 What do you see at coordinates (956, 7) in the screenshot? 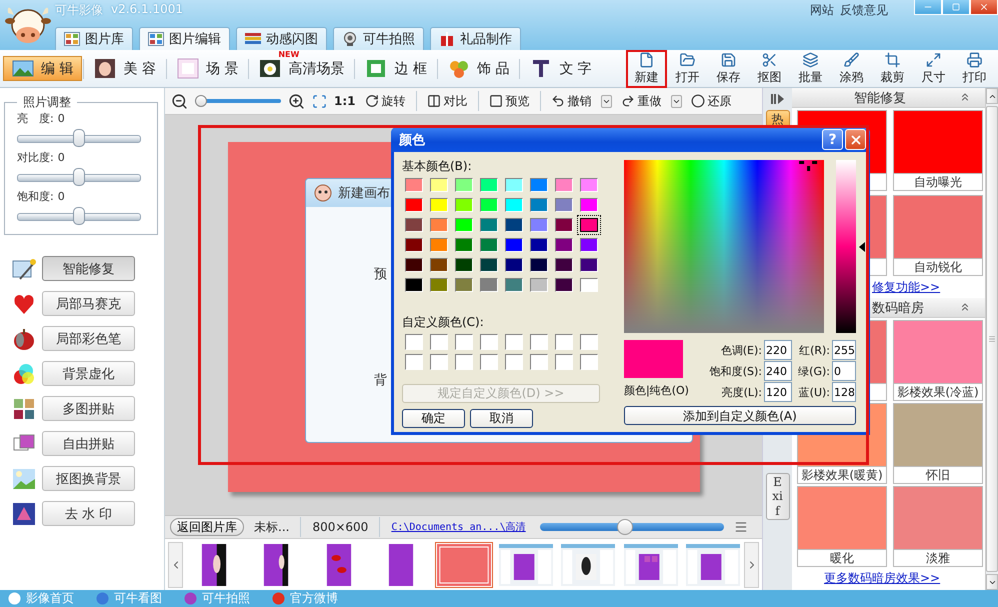
I see `maximize-button` at bounding box center [956, 7].